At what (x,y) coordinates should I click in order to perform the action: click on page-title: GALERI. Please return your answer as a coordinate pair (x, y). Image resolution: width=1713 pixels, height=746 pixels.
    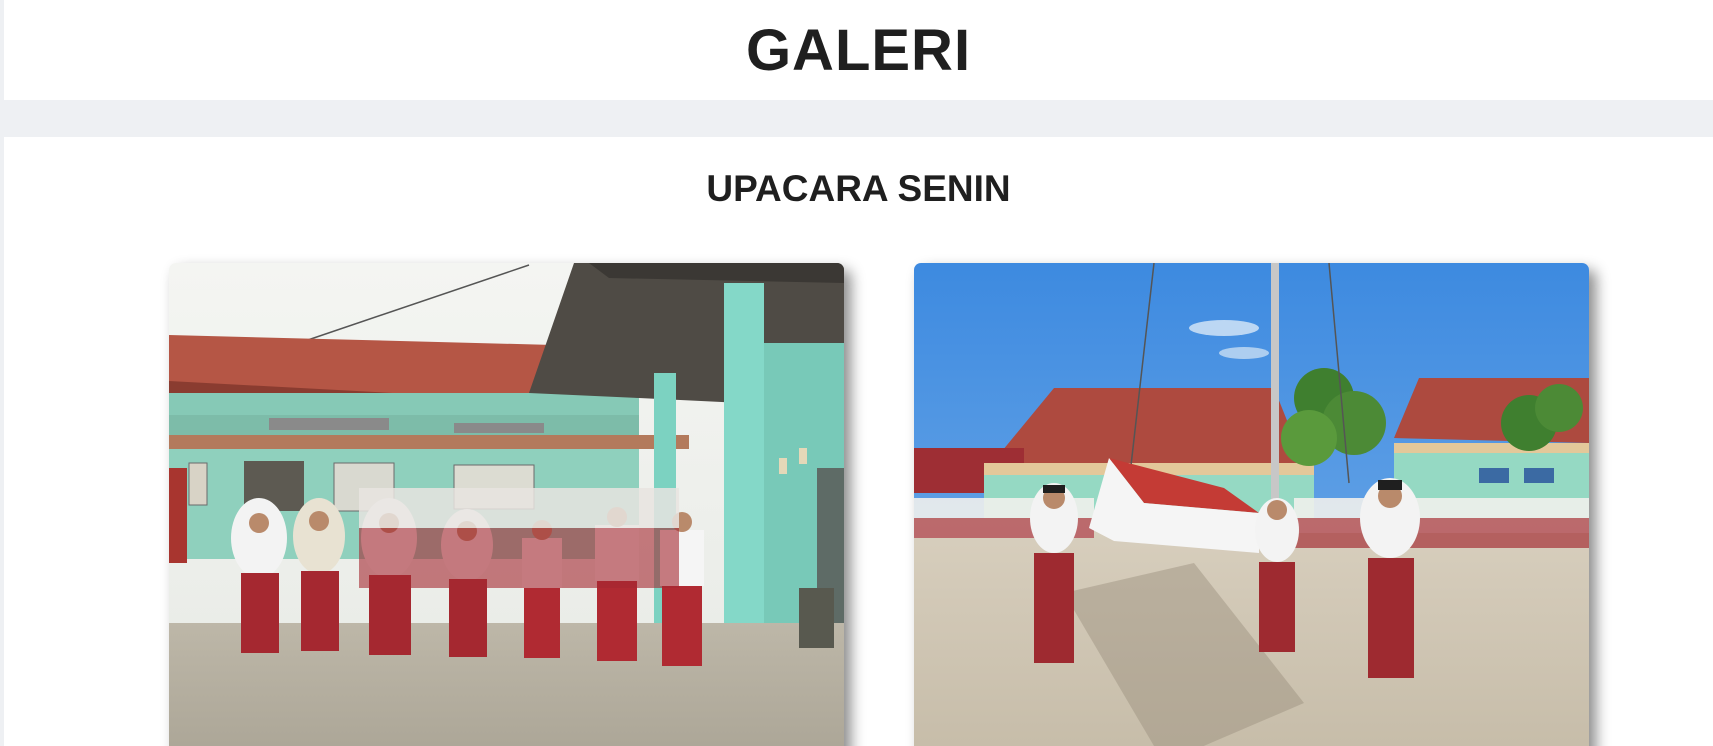
    Looking at the image, I should click on (858, 50).